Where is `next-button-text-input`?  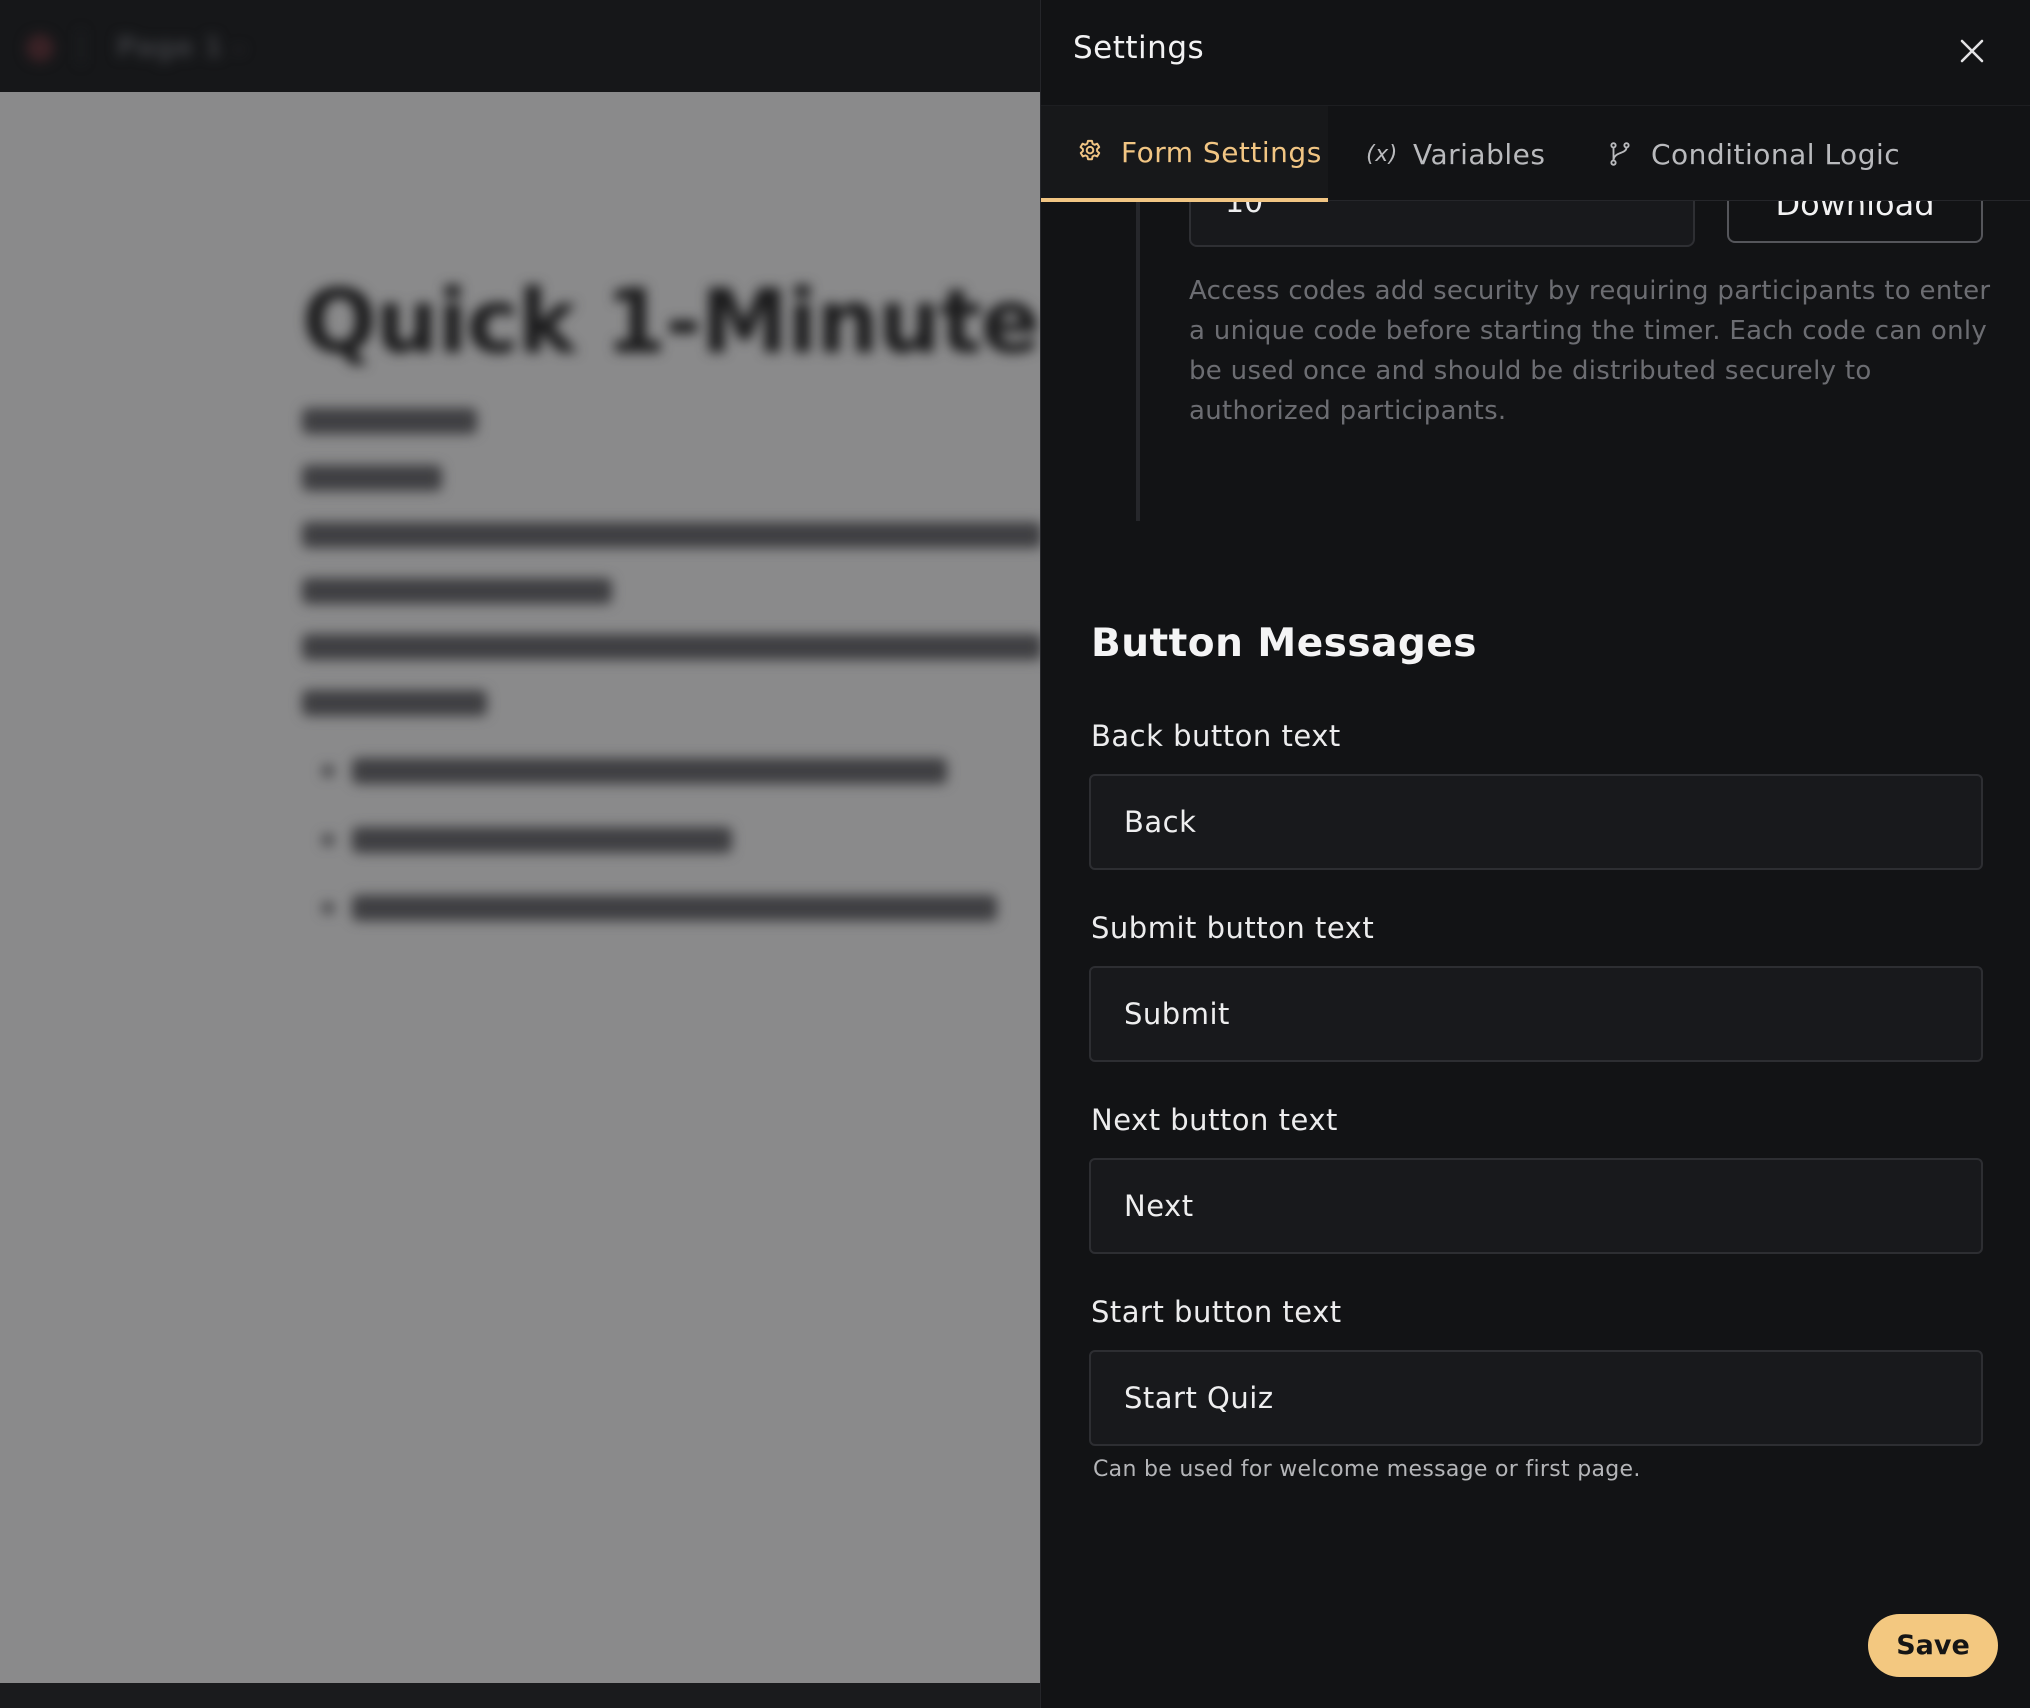
next-button-text-input is located at coordinates (1536, 1206).